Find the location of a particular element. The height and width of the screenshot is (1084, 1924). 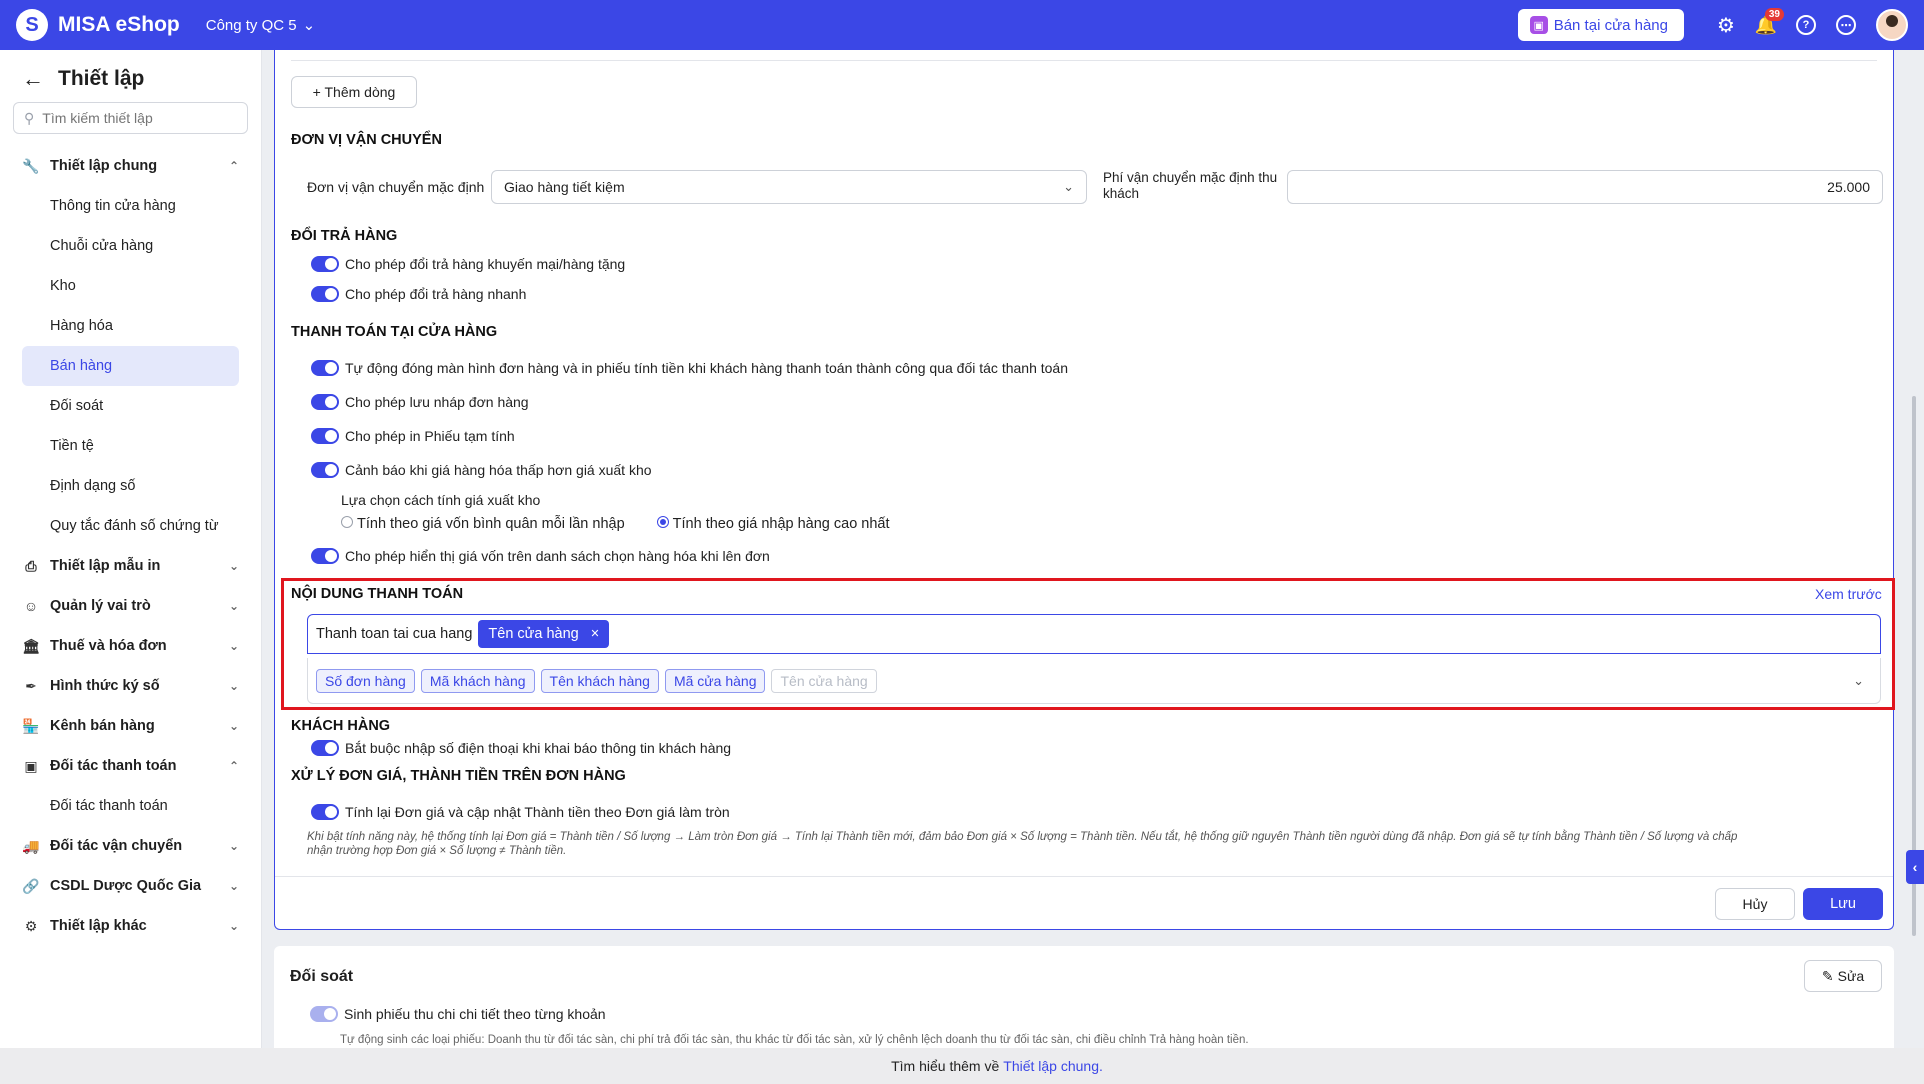

edit-button: ✎ Sửa is located at coordinates (1843, 976).